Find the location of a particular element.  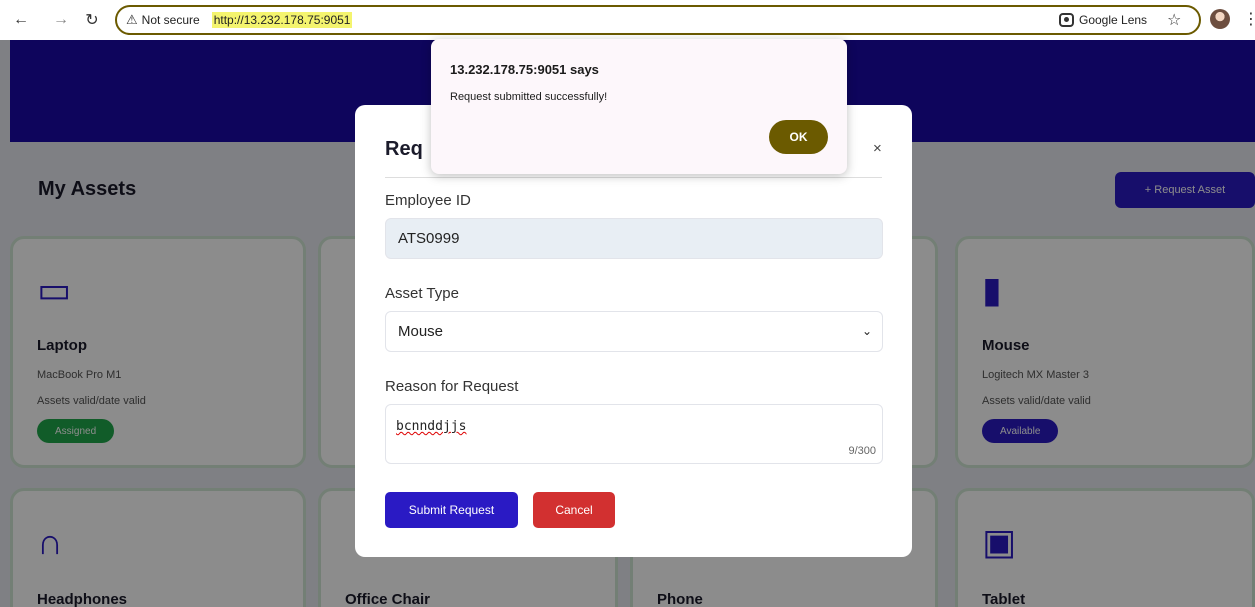

reason-textarea: bcnnddjjs 9/300 is located at coordinates (634, 434).